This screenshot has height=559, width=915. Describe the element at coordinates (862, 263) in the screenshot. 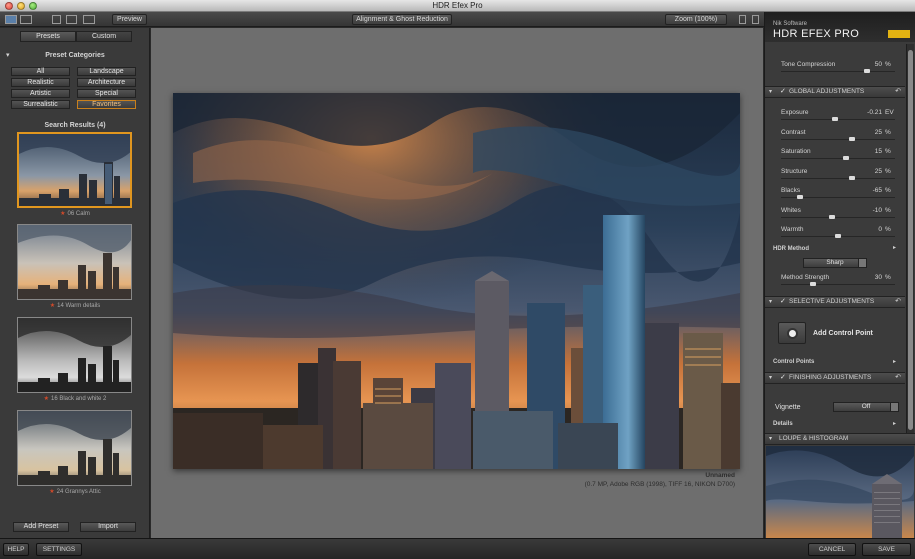

I see `dropdown-caret-icon` at that location.